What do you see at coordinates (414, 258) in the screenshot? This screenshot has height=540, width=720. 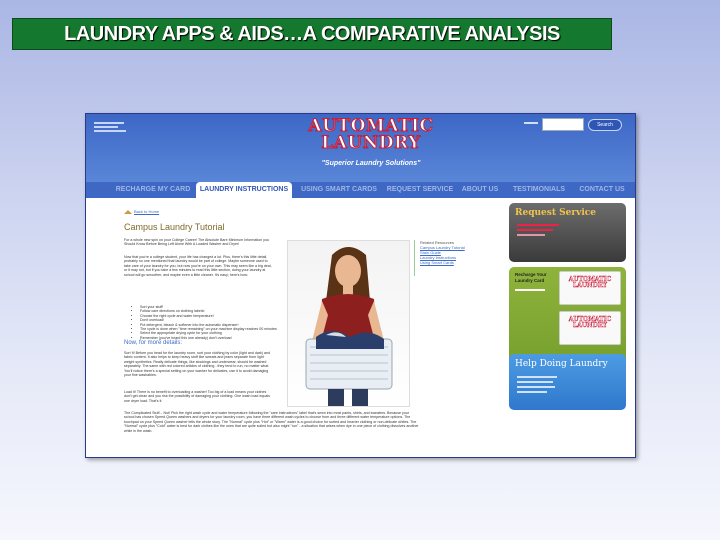 I see `divider` at bounding box center [414, 258].